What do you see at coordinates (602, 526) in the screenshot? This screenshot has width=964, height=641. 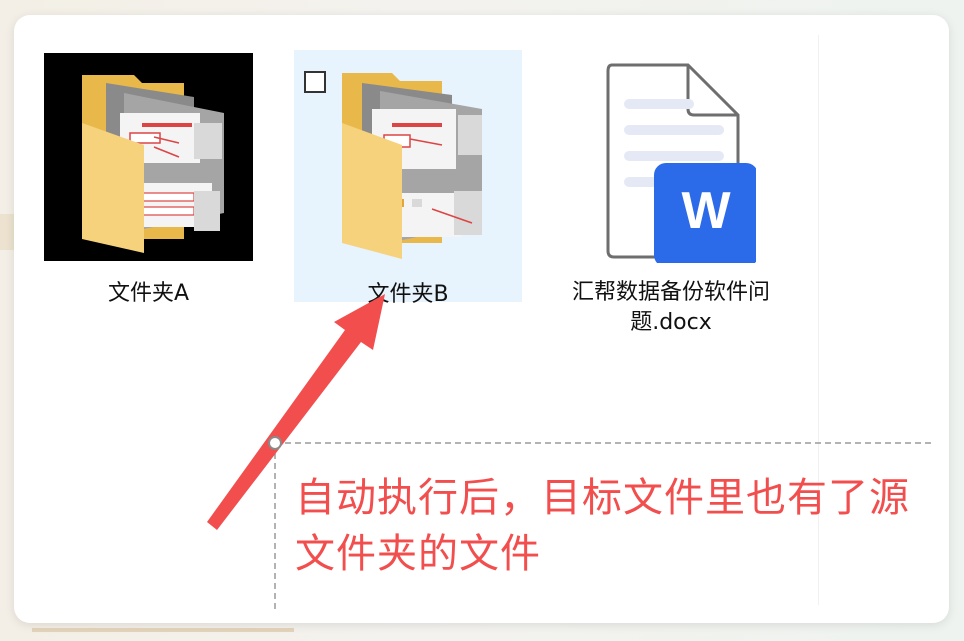 I see `annotation-text: 自动执行后，目标文件里也有了源文件夹的文件` at bounding box center [602, 526].